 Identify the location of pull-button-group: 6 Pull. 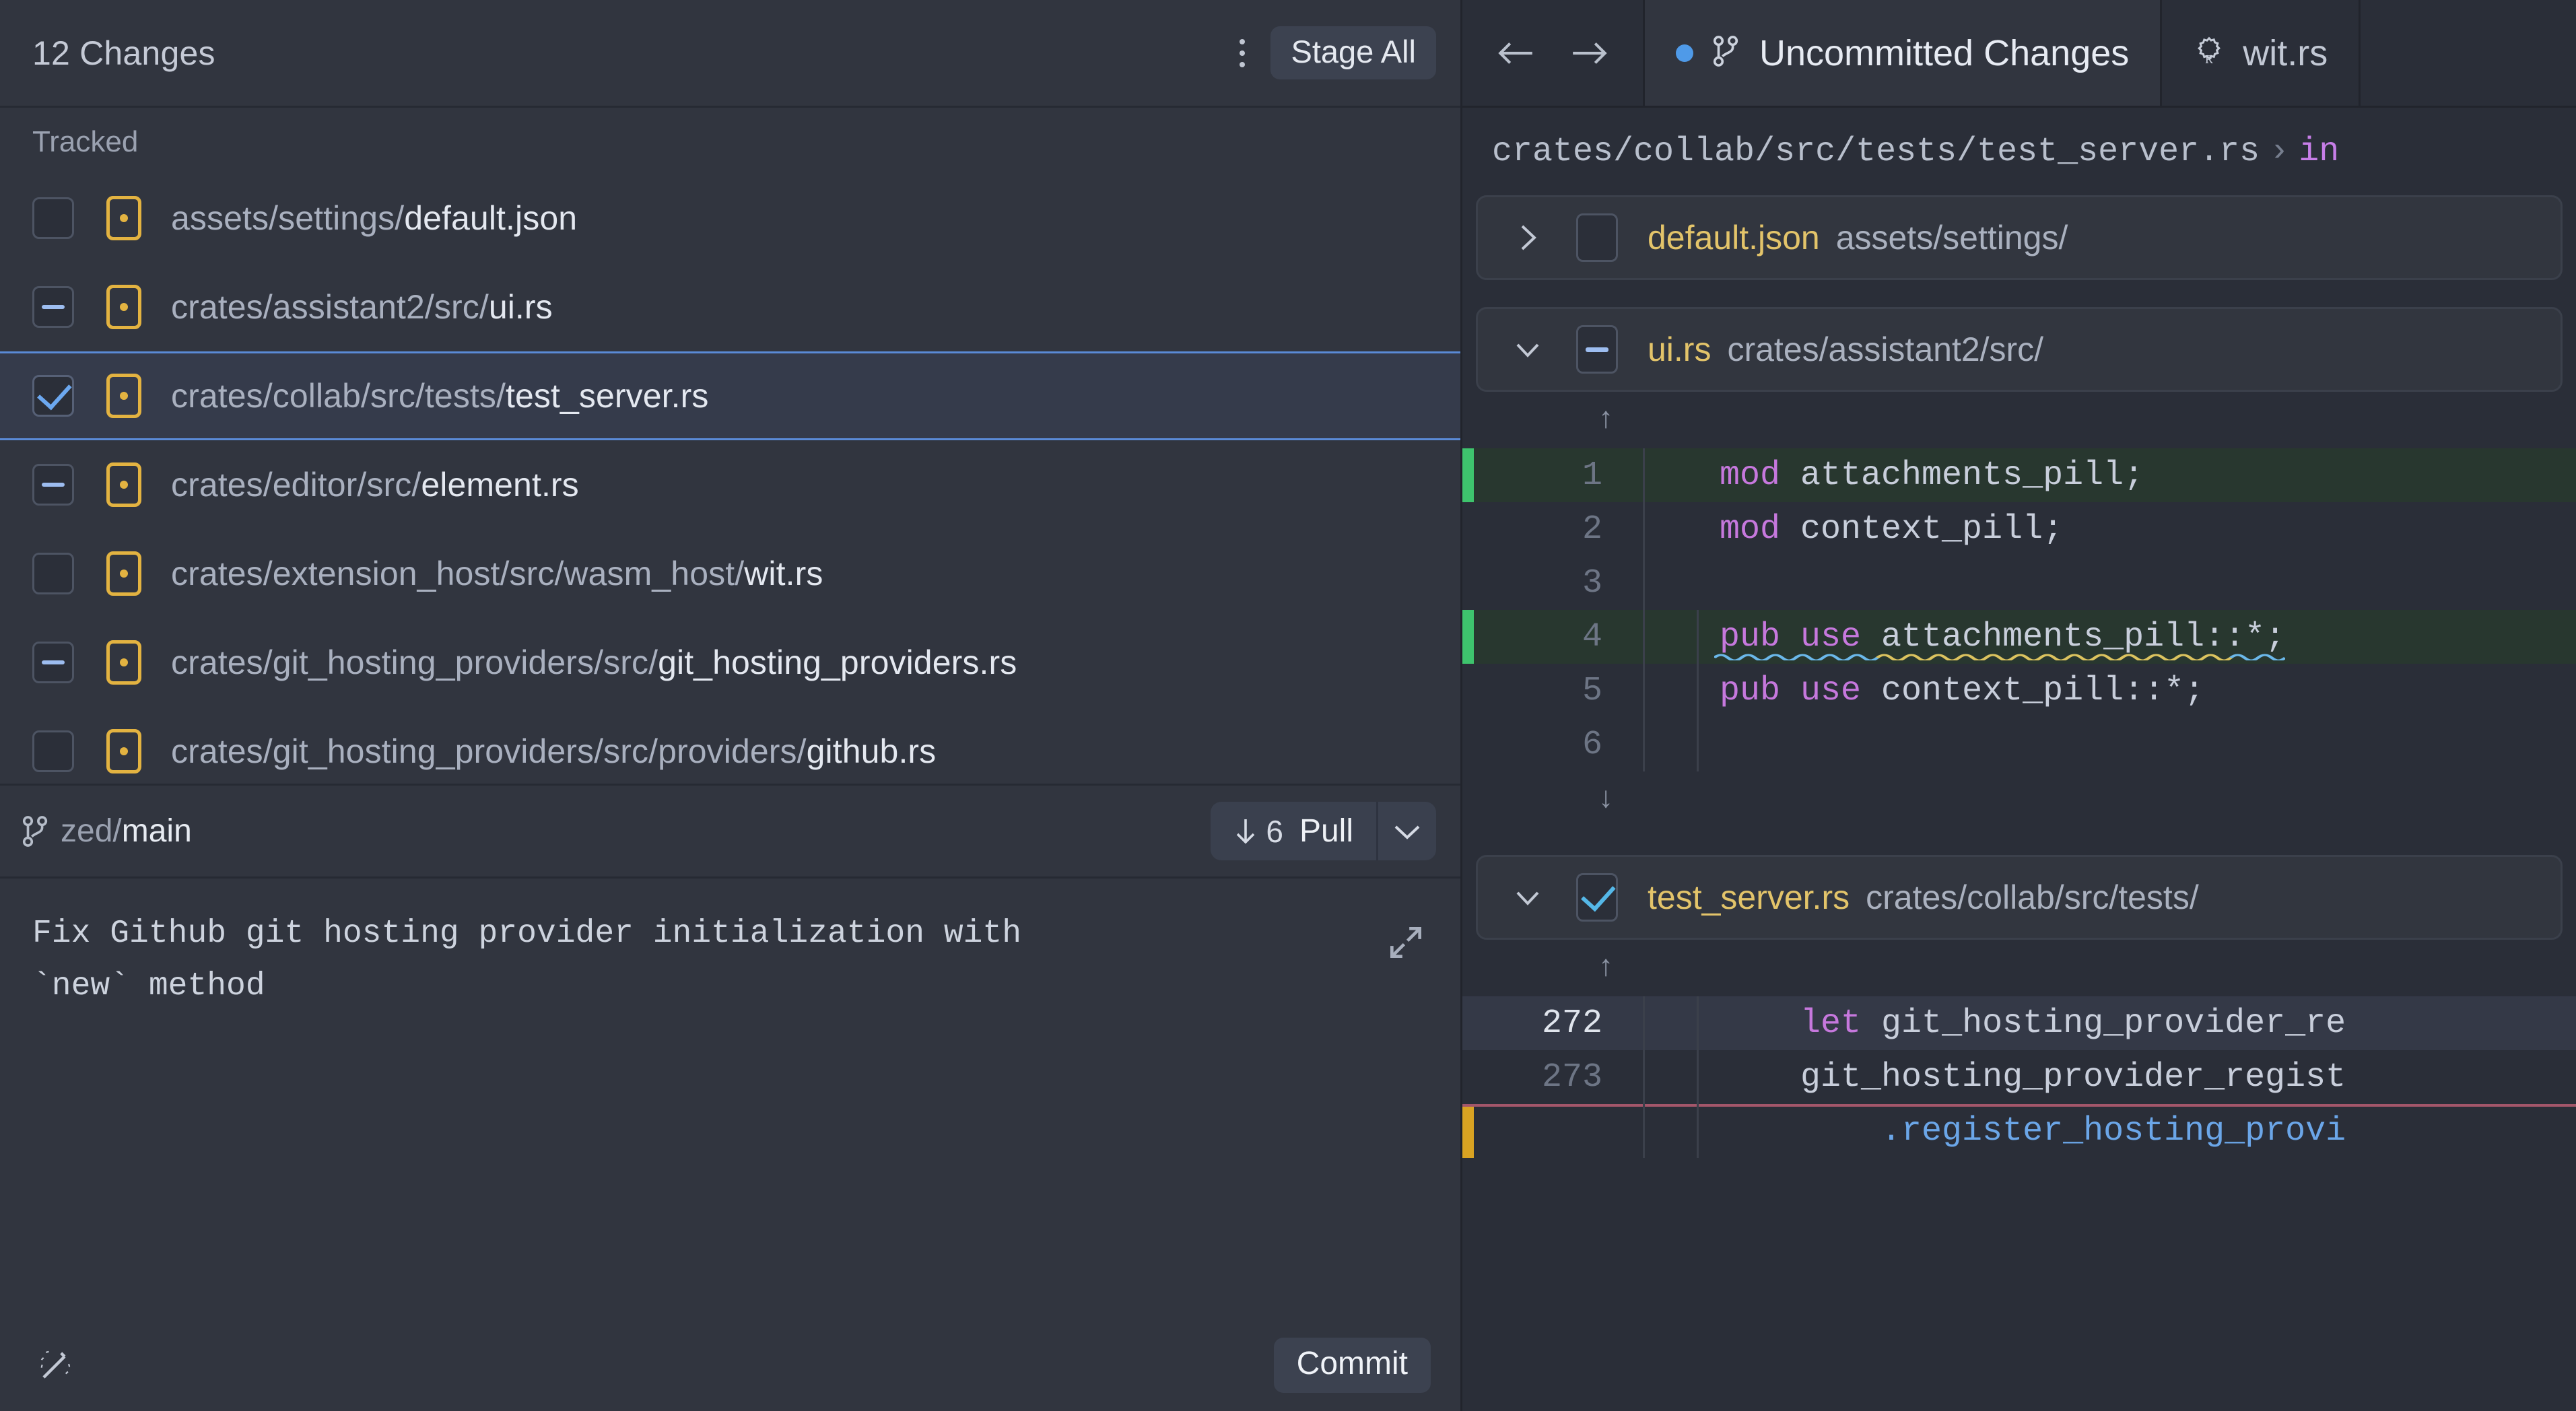
(1323, 831).